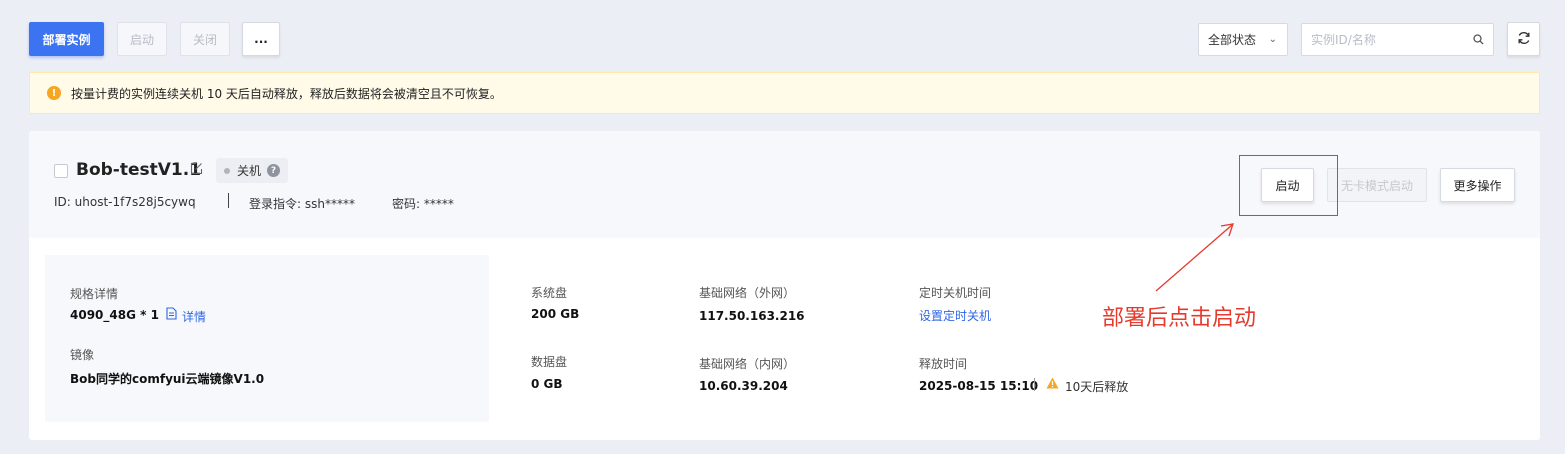 This screenshot has width=1565, height=454. Describe the element at coordinates (1194, 257) in the screenshot. I see `annotation-arrow` at that location.